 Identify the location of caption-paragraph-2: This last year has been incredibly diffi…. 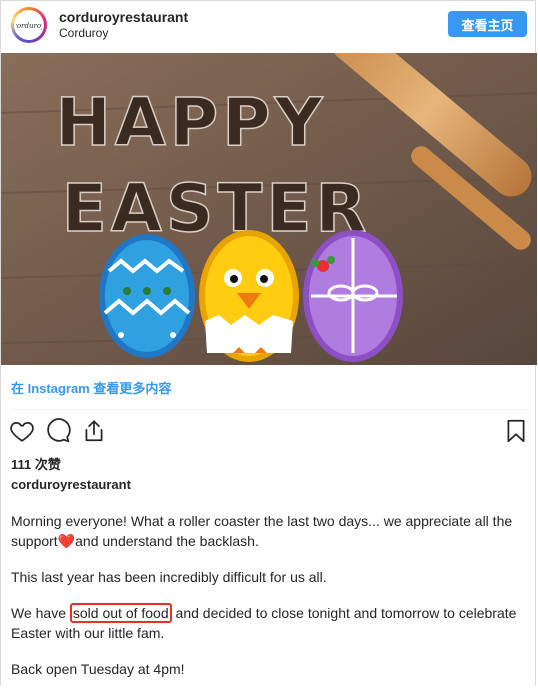
(169, 577).